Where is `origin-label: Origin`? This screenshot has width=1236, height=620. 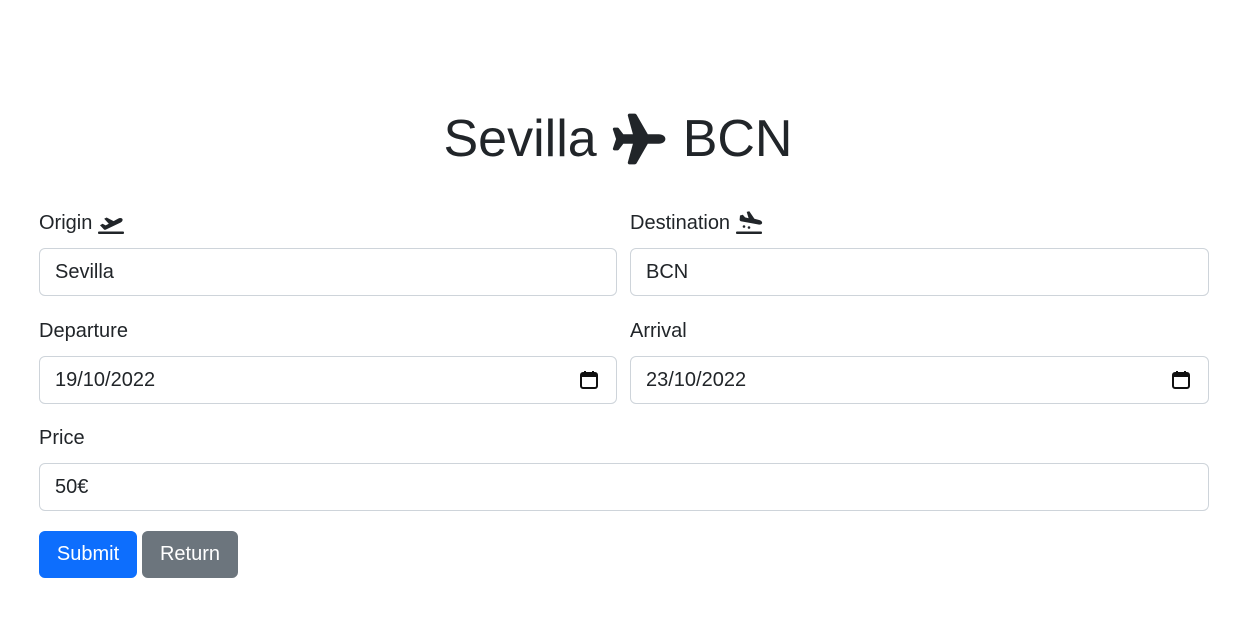 origin-label: Origin is located at coordinates (82, 223).